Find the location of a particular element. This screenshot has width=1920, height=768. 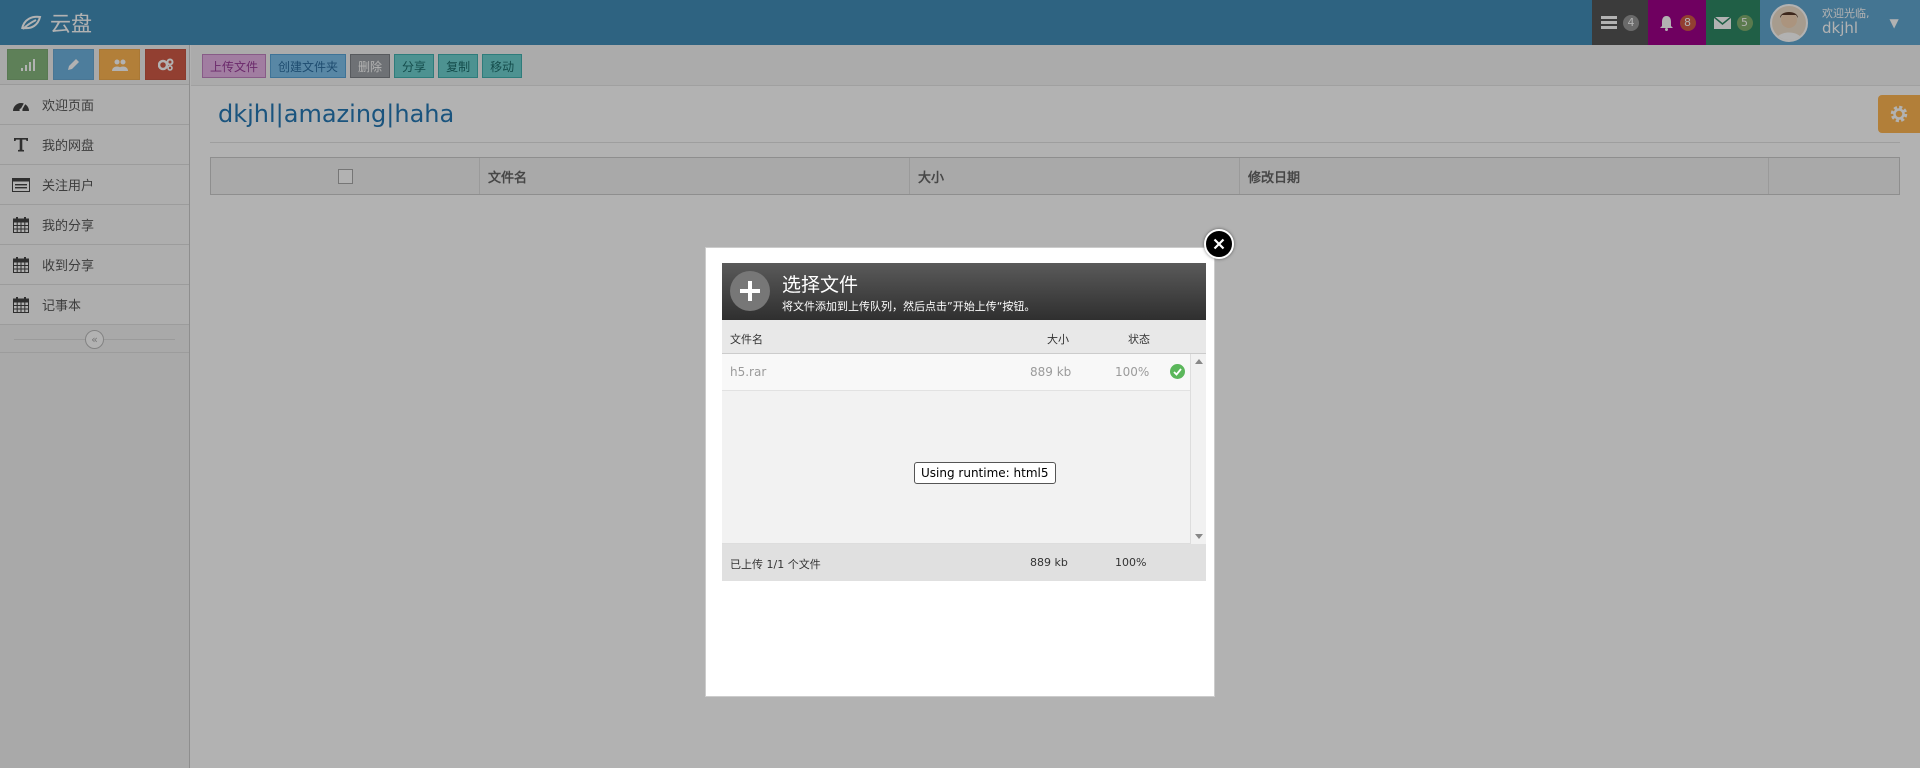

scroll-down-icon is located at coordinates (1199, 536).